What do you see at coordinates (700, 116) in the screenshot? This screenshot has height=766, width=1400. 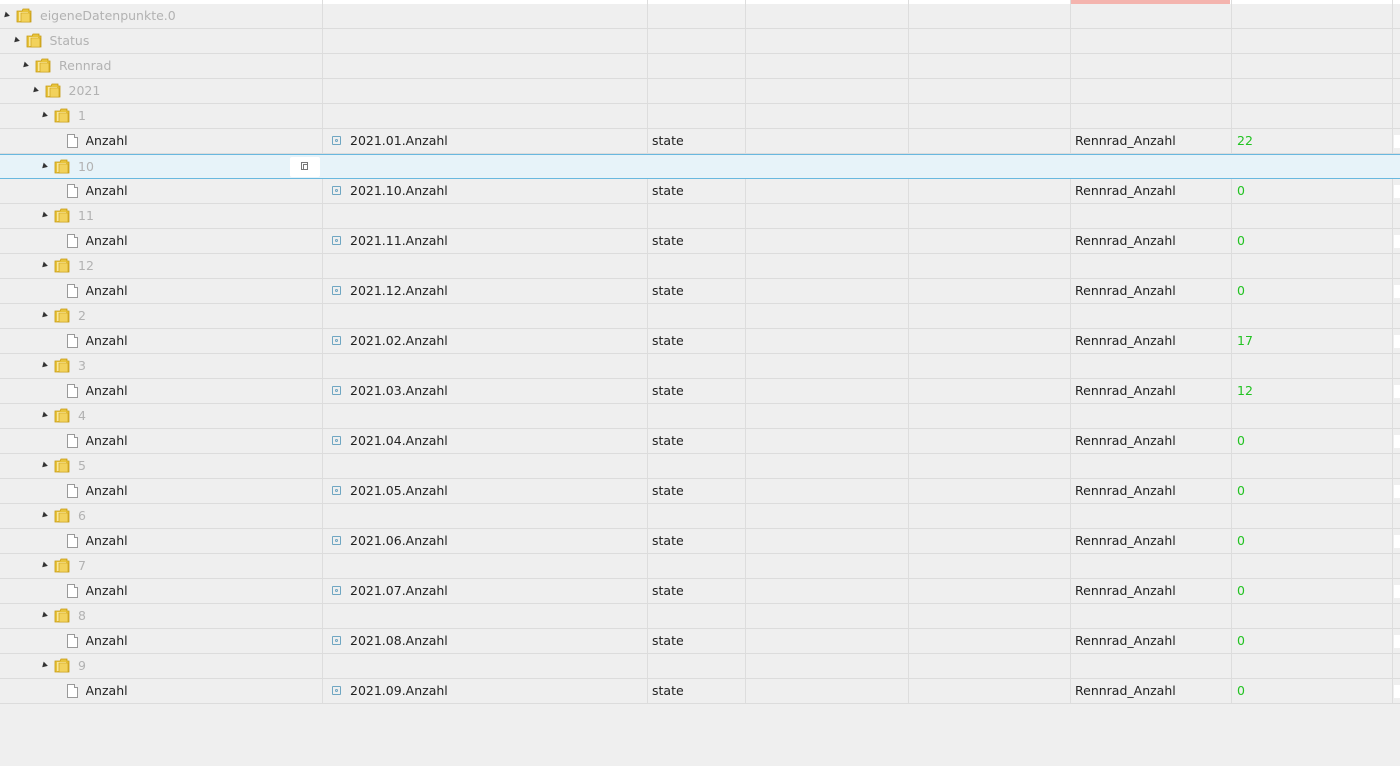 I see `tree-row-folder: 1` at bounding box center [700, 116].